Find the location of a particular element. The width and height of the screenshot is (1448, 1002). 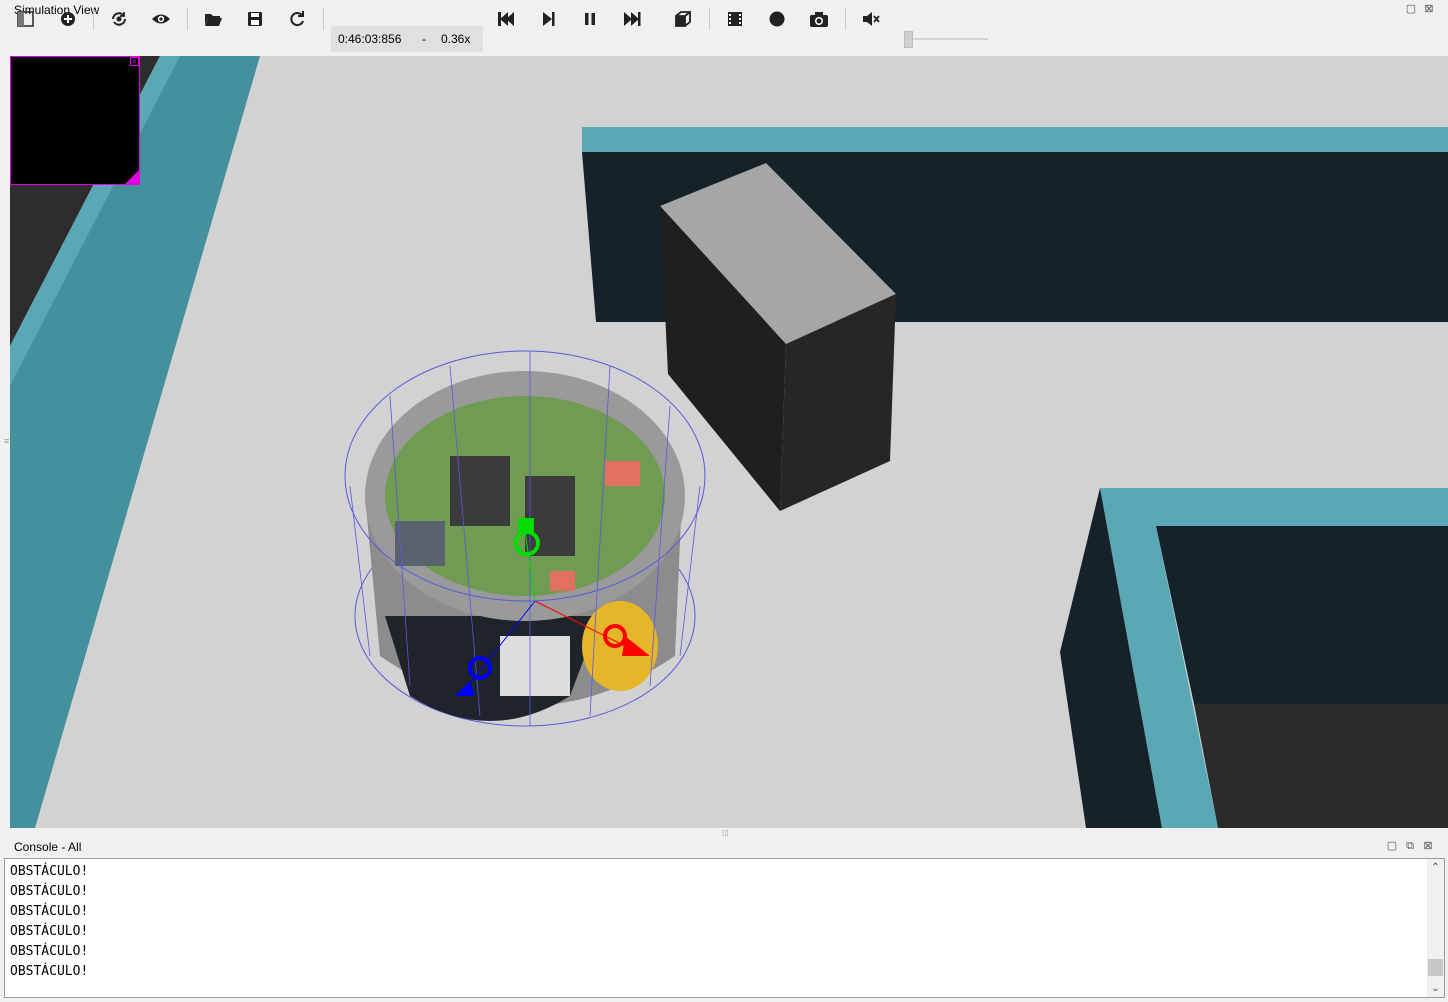

open-world-button is located at coordinates (213, 19).